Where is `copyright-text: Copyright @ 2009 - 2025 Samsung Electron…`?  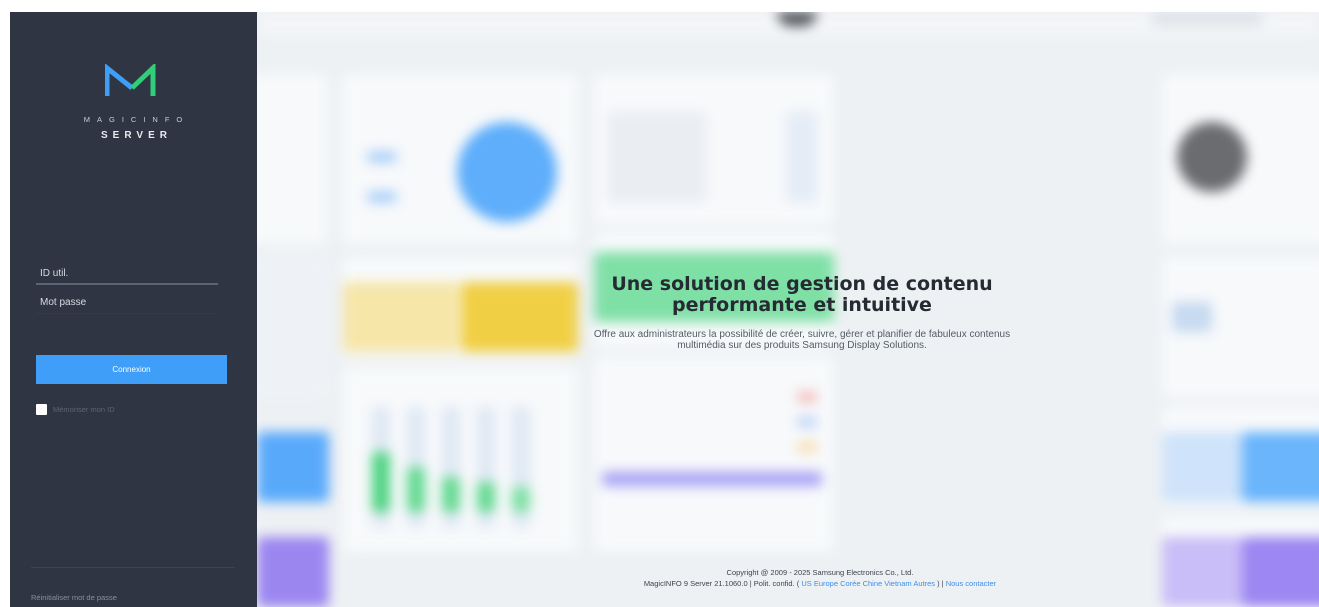 copyright-text: Copyright @ 2009 - 2025 Samsung Electron… is located at coordinates (820, 572).